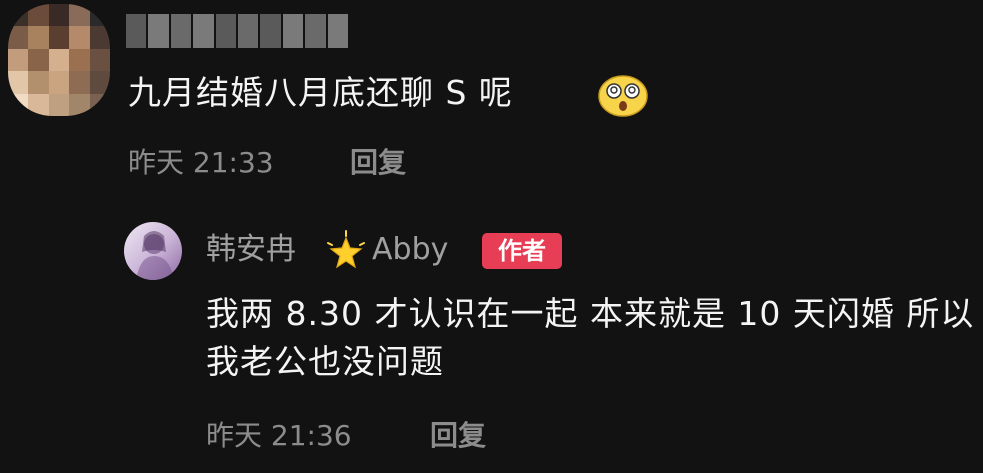 This screenshot has width=983, height=473. I want to click on author-avatar, so click(153, 251).